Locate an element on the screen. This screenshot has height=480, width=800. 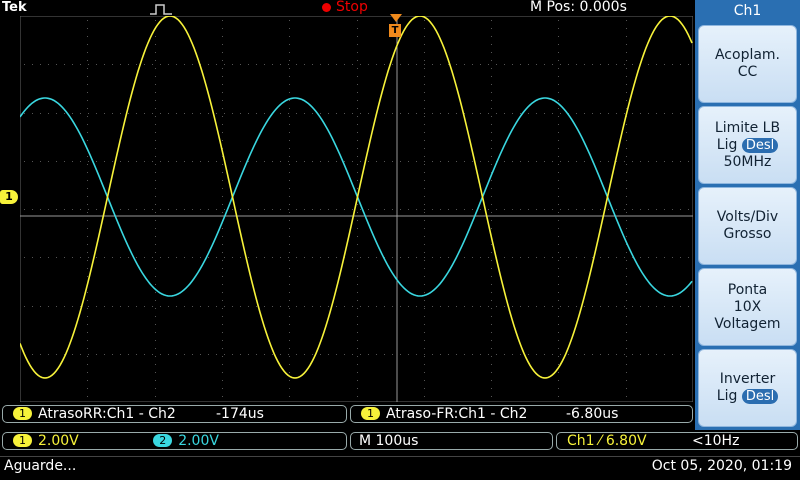
measurement-1-label: AtrasoRR:Ch1 - Ch2 is located at coordinates (107, 414).